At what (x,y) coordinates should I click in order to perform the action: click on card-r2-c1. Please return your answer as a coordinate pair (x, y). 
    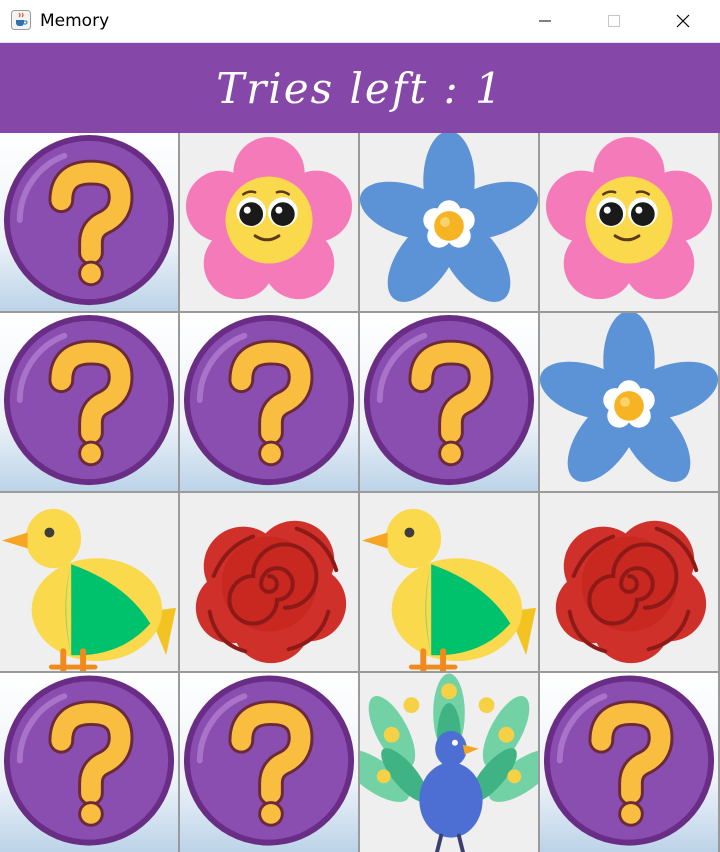
    Looking at the image, I should click on (89, 402).